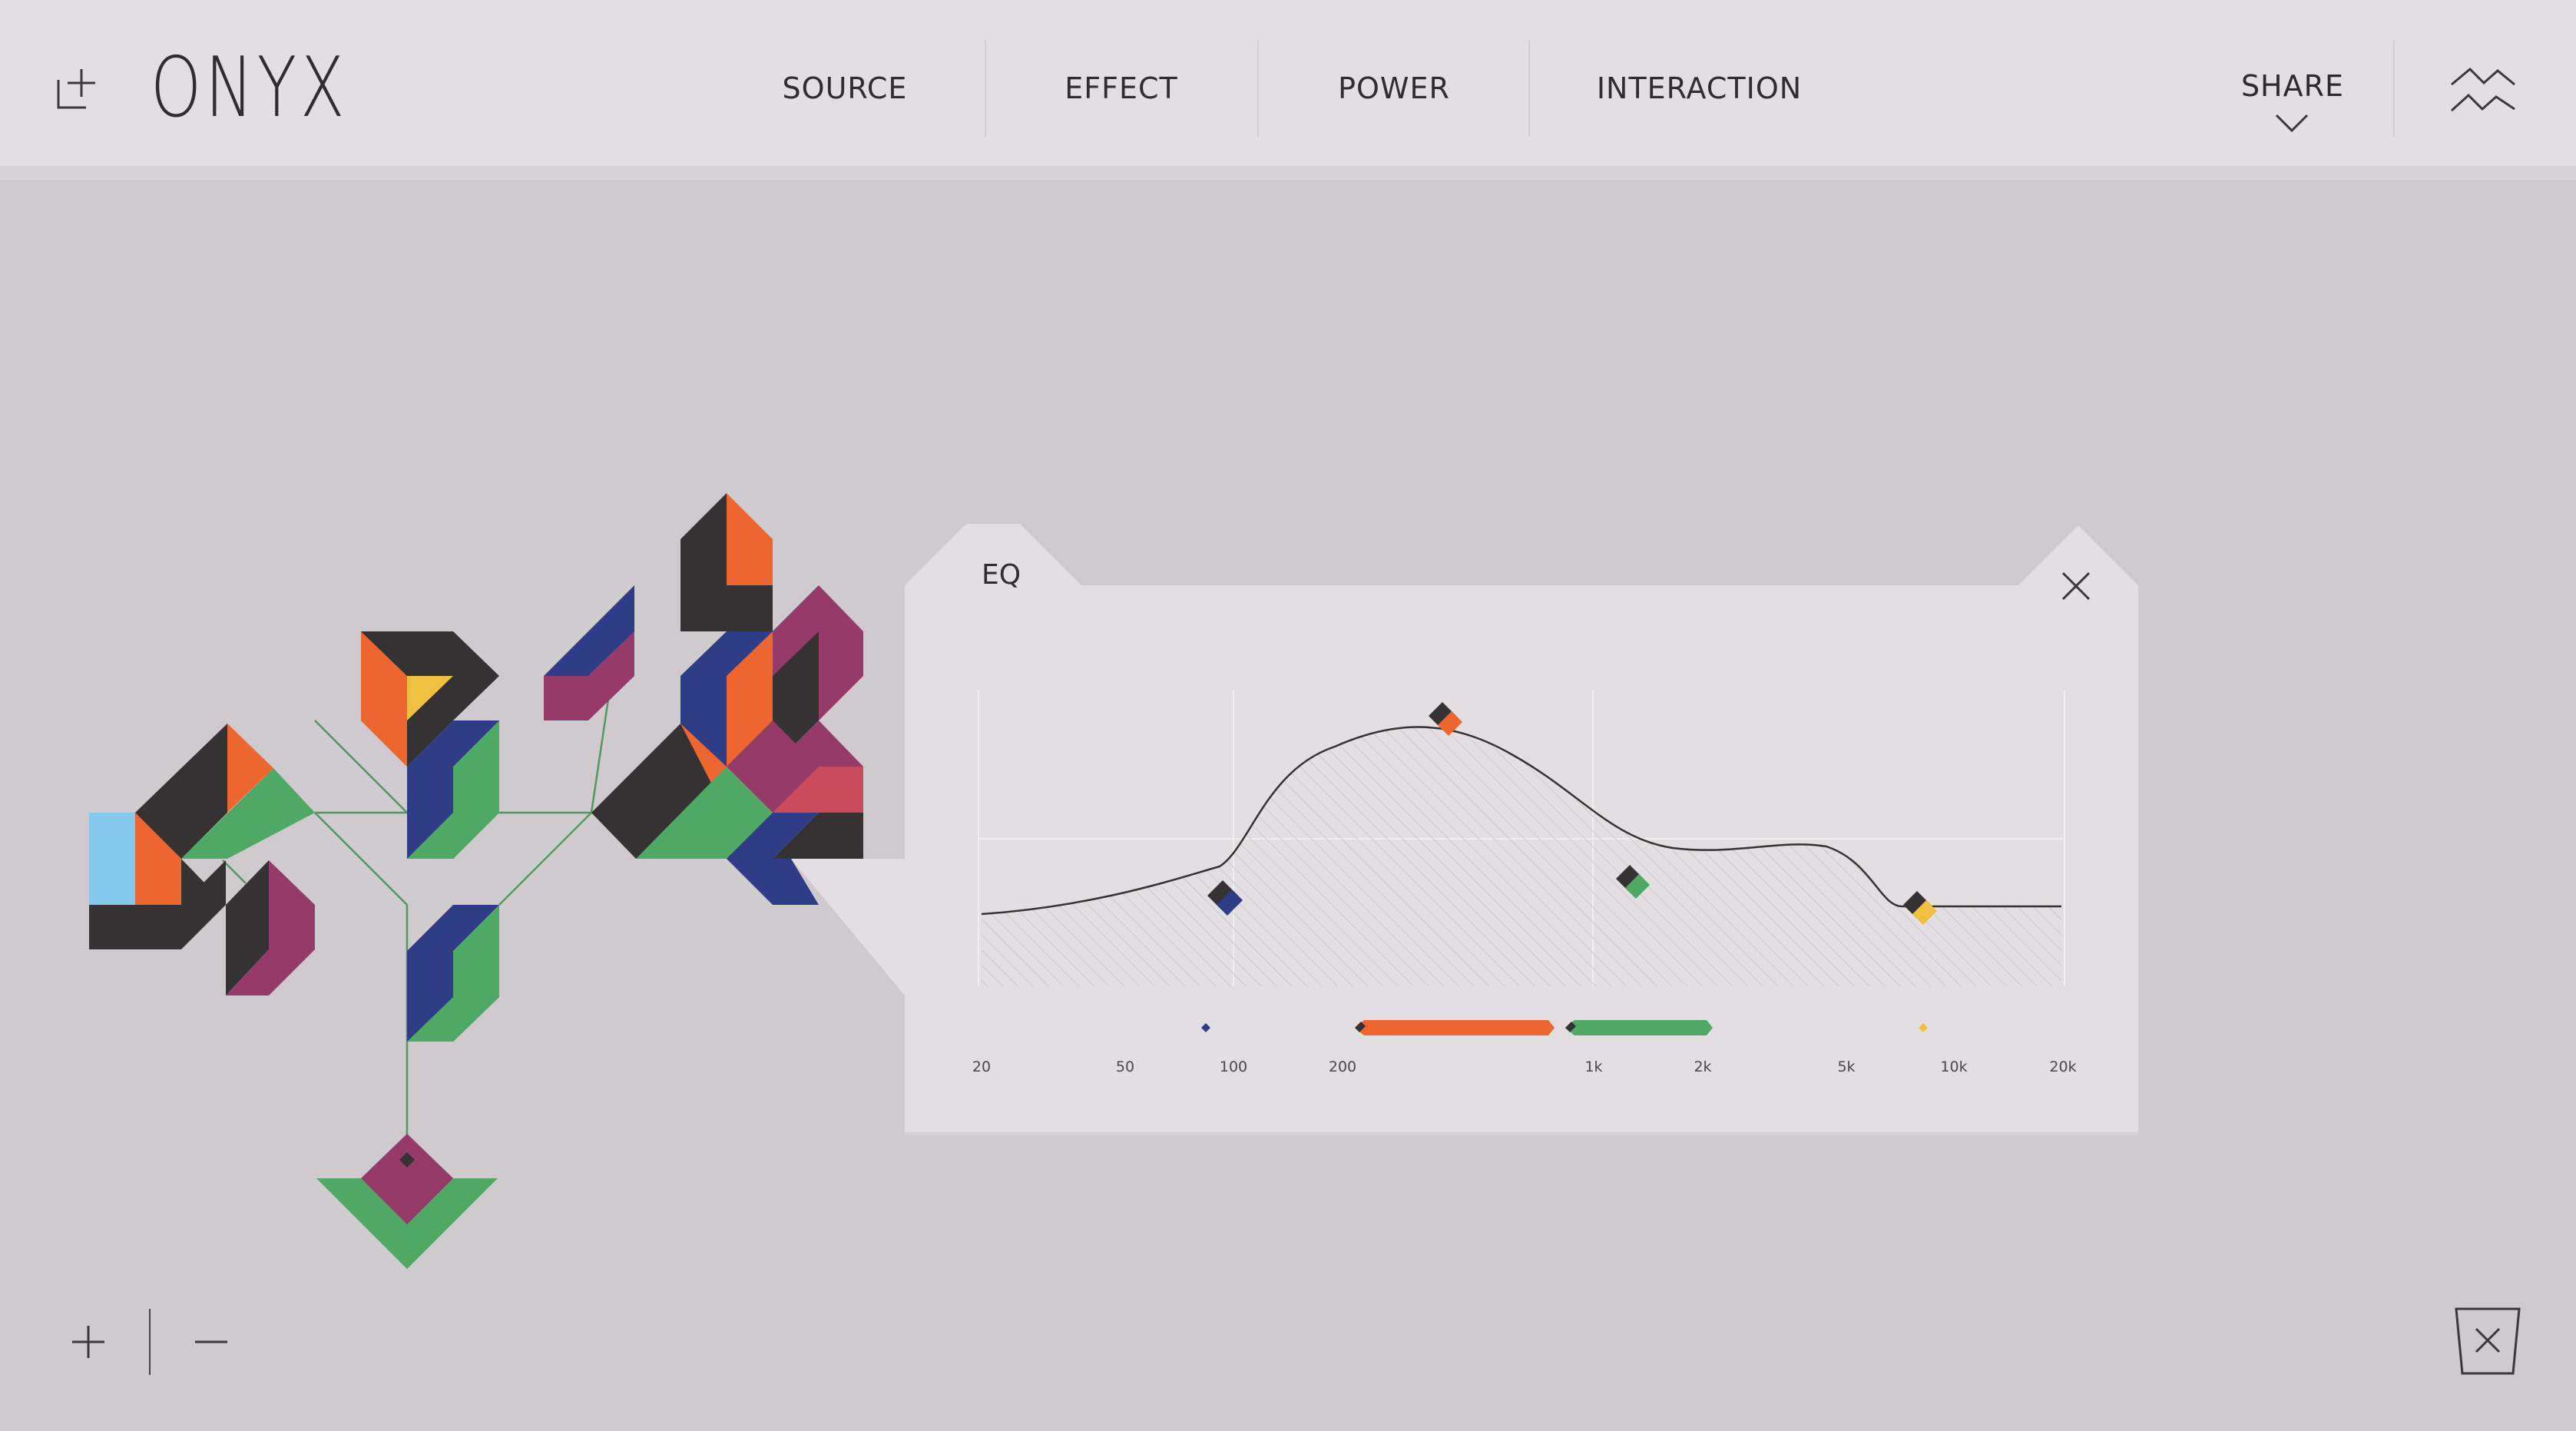  Describe the element at coordinates (848, 927) in the screenshot. I see `panel-pointer` at that location.